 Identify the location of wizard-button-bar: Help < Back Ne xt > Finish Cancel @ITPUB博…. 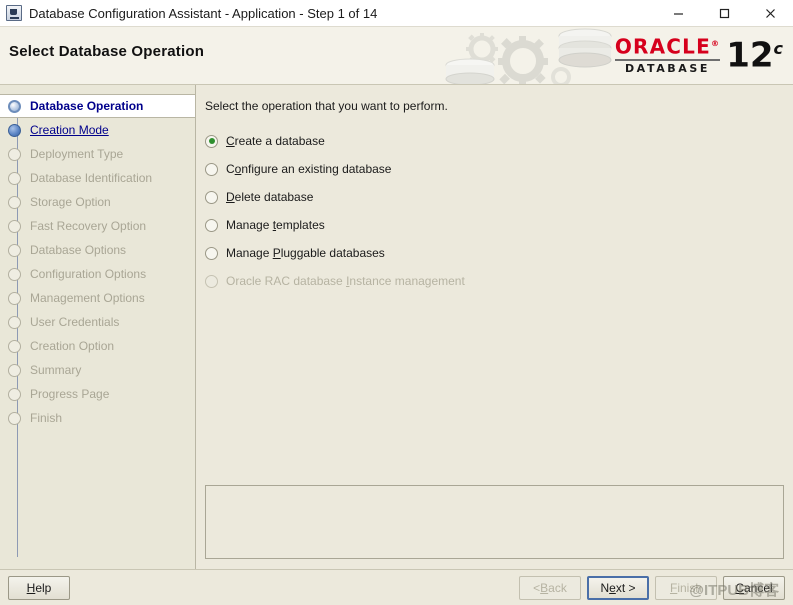
(396, 587).